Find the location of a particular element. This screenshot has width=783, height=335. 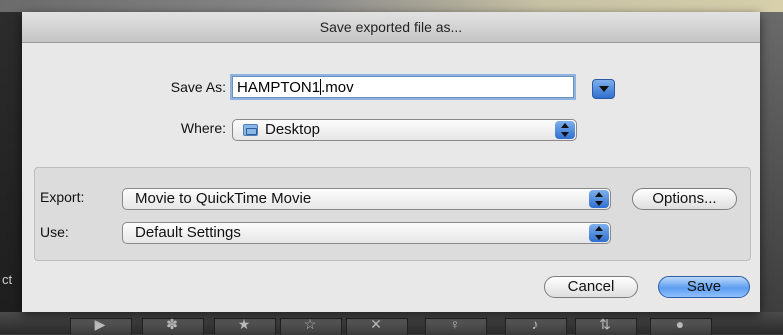

export-label: Export: is located at coordinates (62, 197).